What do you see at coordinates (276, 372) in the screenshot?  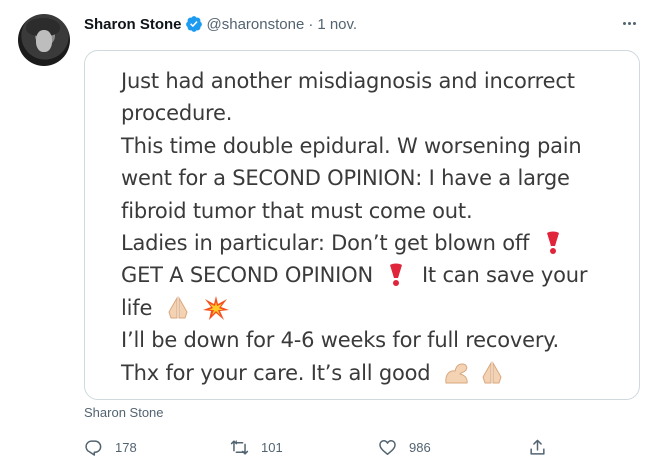 I see `card-text: Thx for your care. It’s all good` at bounding box center [276, 372].